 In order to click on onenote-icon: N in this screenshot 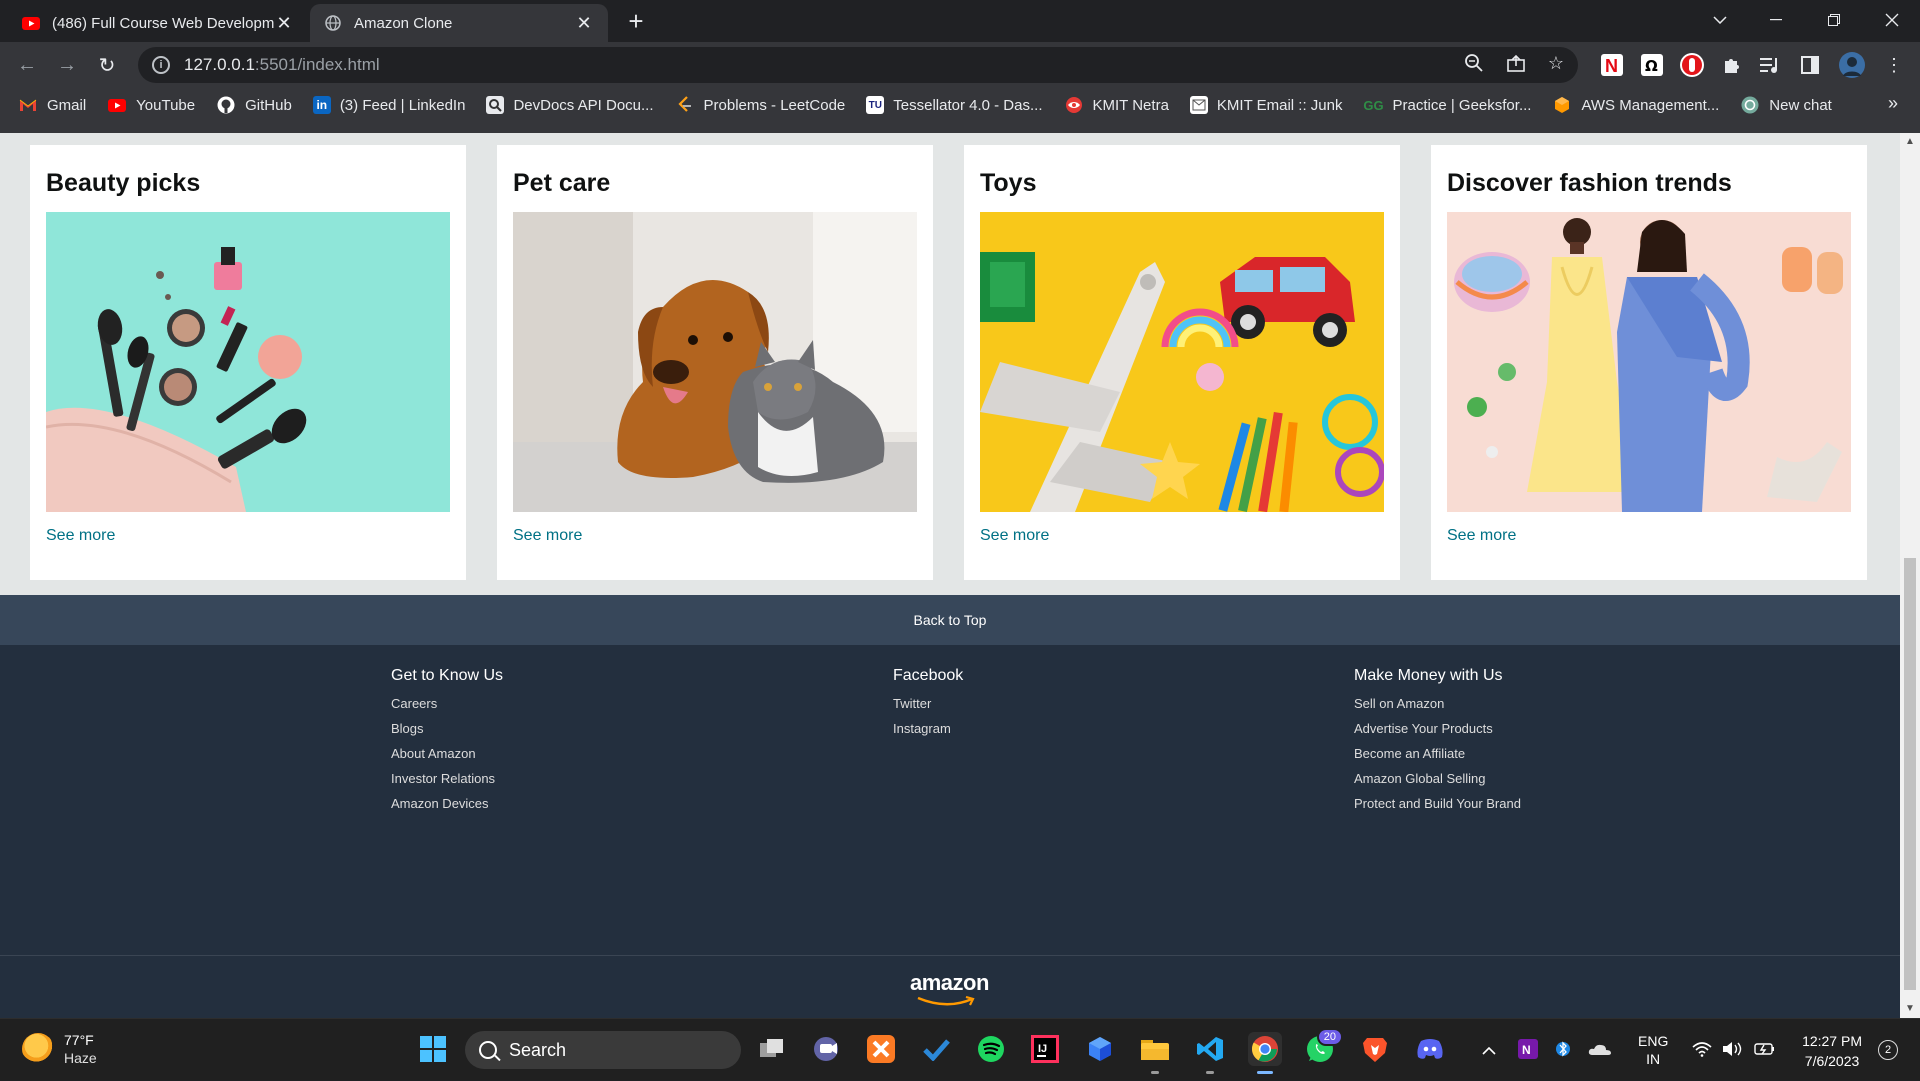, I will do `click(1528, 1050)`.